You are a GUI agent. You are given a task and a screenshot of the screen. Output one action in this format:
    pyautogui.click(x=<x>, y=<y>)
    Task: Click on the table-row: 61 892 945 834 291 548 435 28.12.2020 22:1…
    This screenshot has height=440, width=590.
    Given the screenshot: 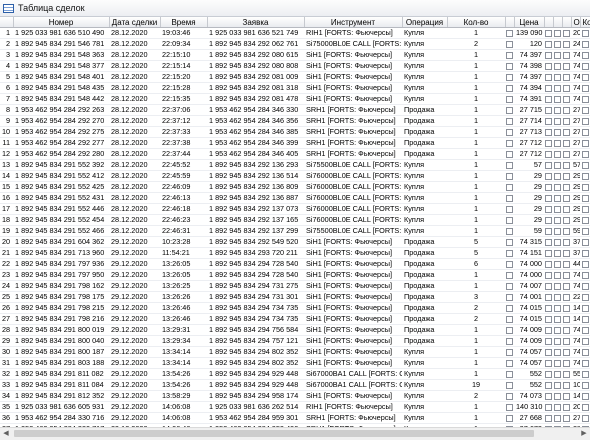 What is the action you would take?
    pyautogui.click(x=295, y=88)
    